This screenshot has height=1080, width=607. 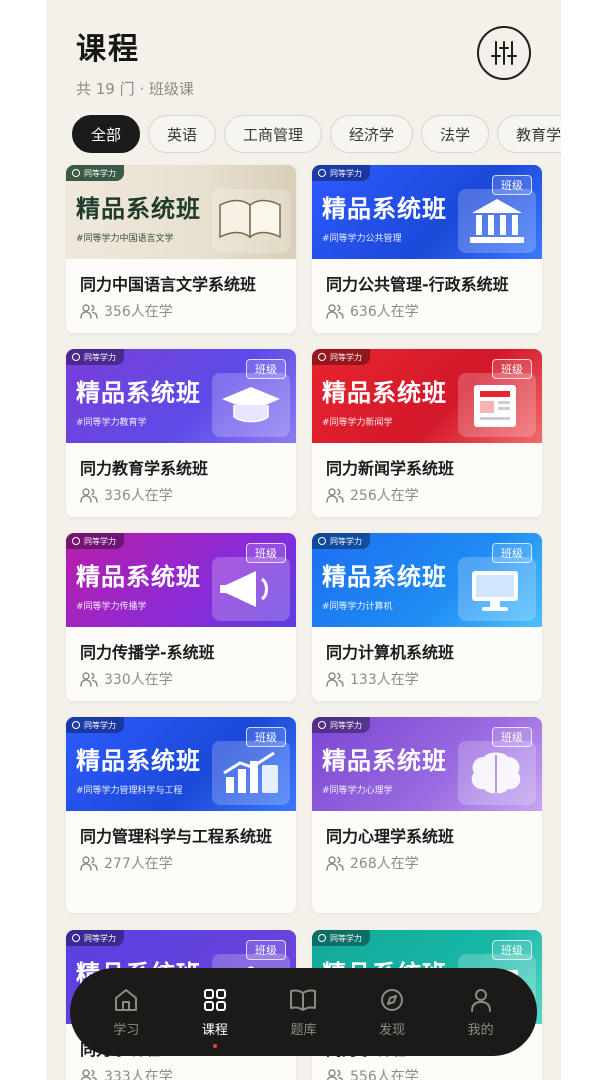 What do you see at coordinates (427, 664) in the screenshot?
I see `card-body: 同力计算机系统班 133人在学` at bounding box center [427, 664].